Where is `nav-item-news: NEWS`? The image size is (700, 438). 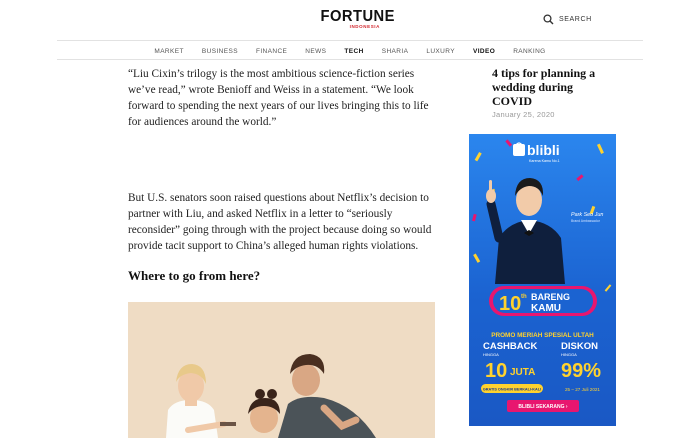
nav-item-news: NEWS is located at coordinates (315, 51).